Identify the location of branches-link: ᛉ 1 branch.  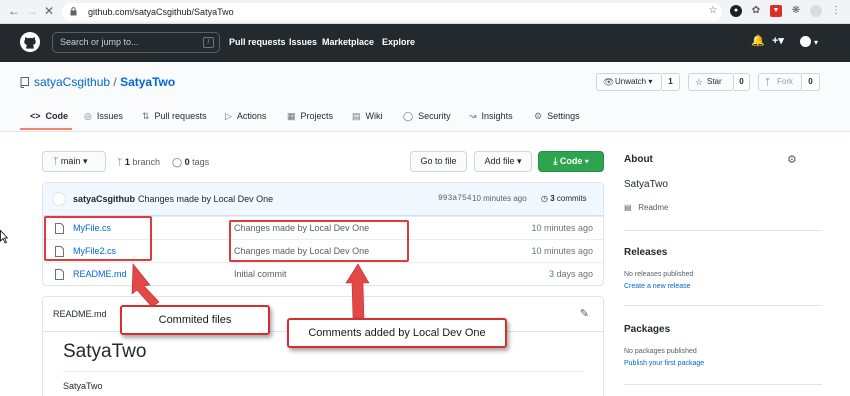
(138, 162).